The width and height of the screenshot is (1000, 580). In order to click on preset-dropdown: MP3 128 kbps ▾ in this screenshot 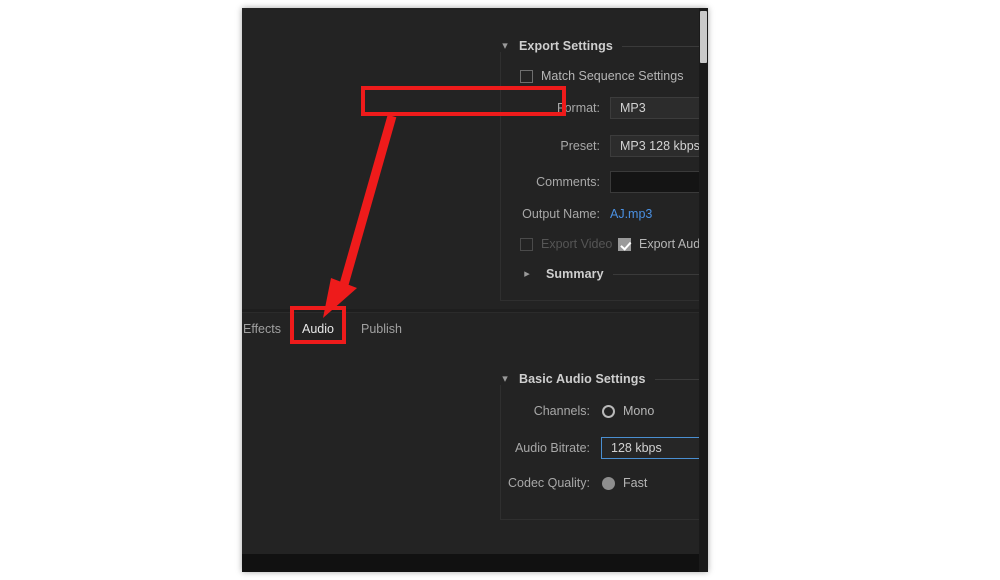, I will do `click(659, 146)`.